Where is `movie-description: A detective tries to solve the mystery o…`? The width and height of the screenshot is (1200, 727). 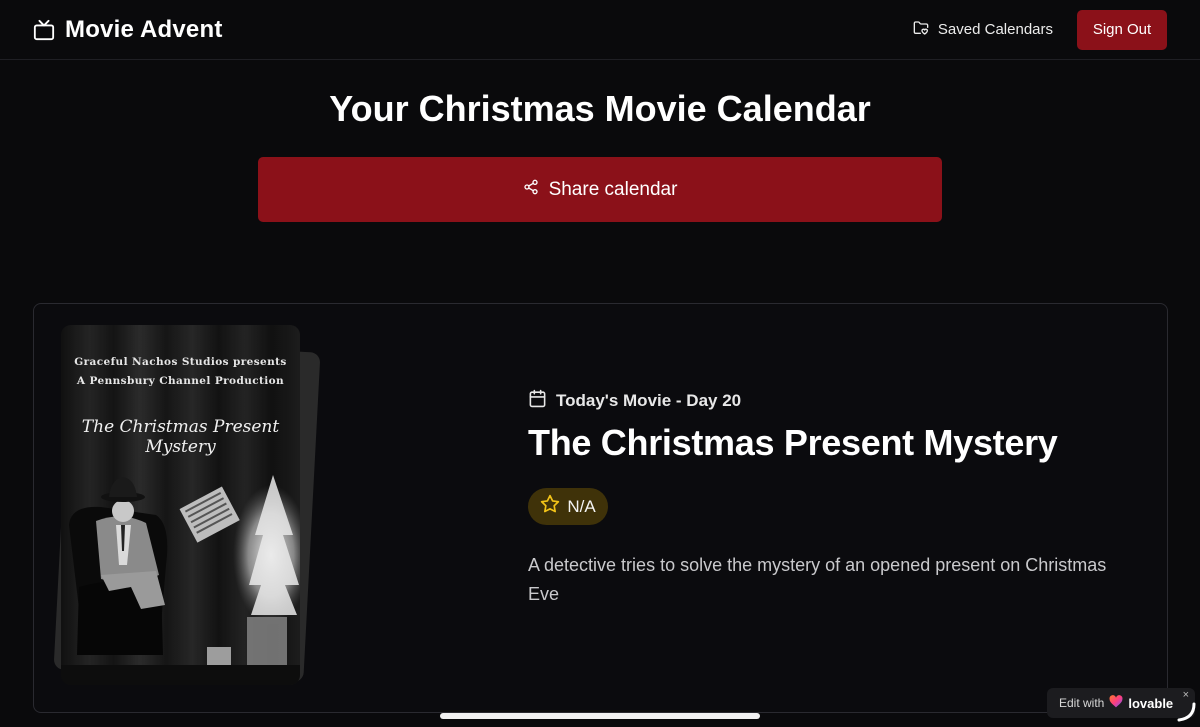
movie-description: A detective tries to solve the mystery o… is located at coordinates (817, 579).